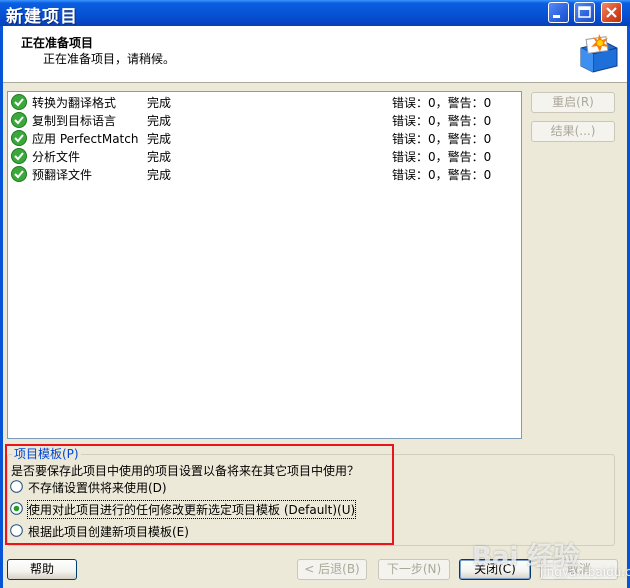  I want to click on header-subtitle: 正在准备项目，请稍候。, so click(109, 59).